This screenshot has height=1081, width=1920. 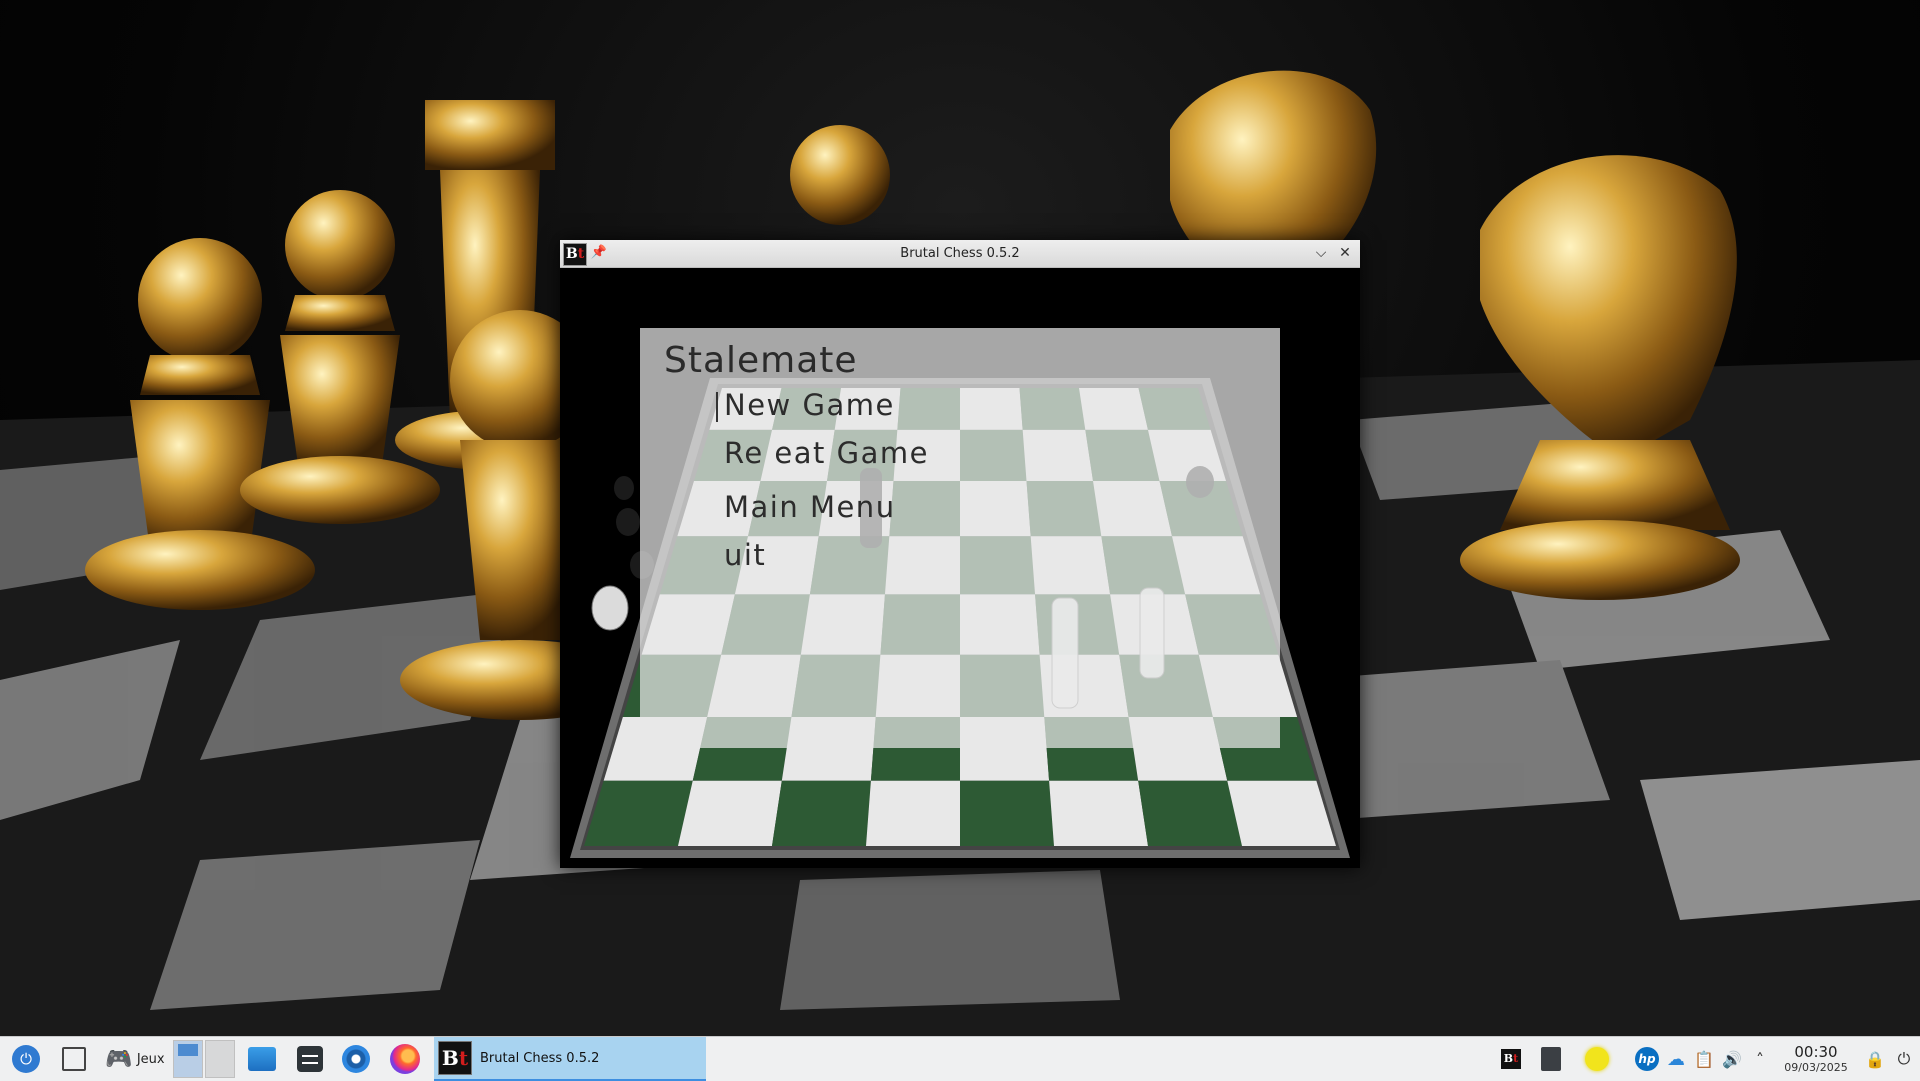 I want to click on tray-expand: ˄, so click(x=1760, y=1059).